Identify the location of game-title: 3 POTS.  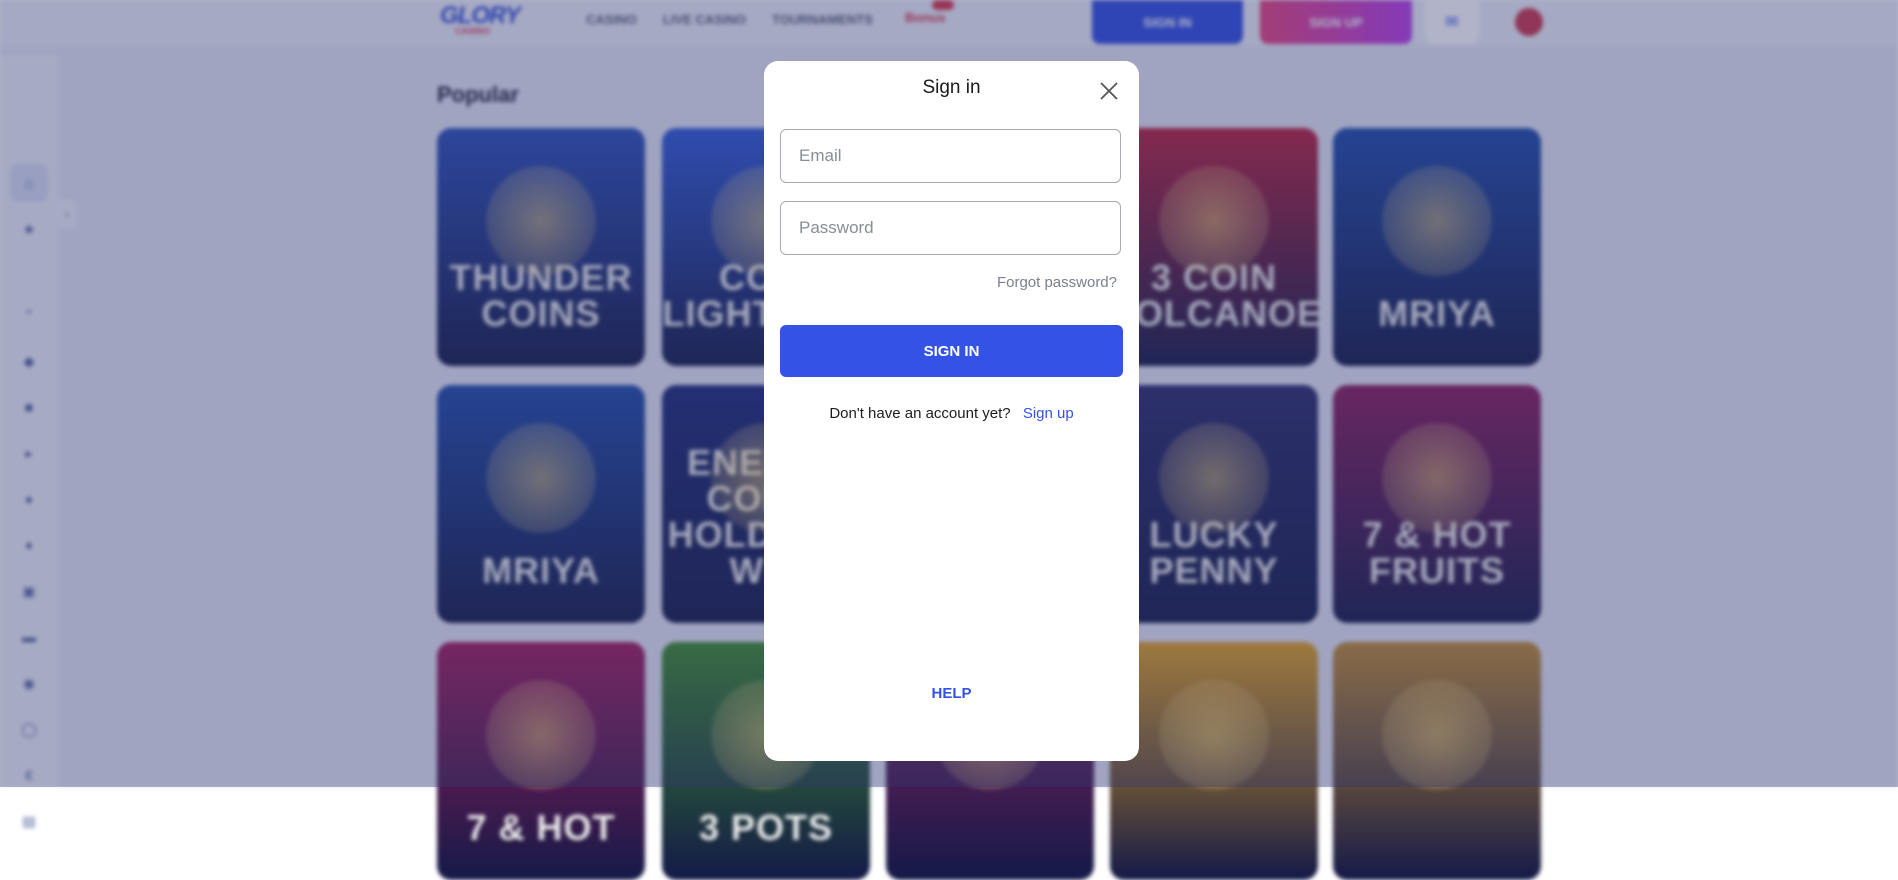
(766, 827).